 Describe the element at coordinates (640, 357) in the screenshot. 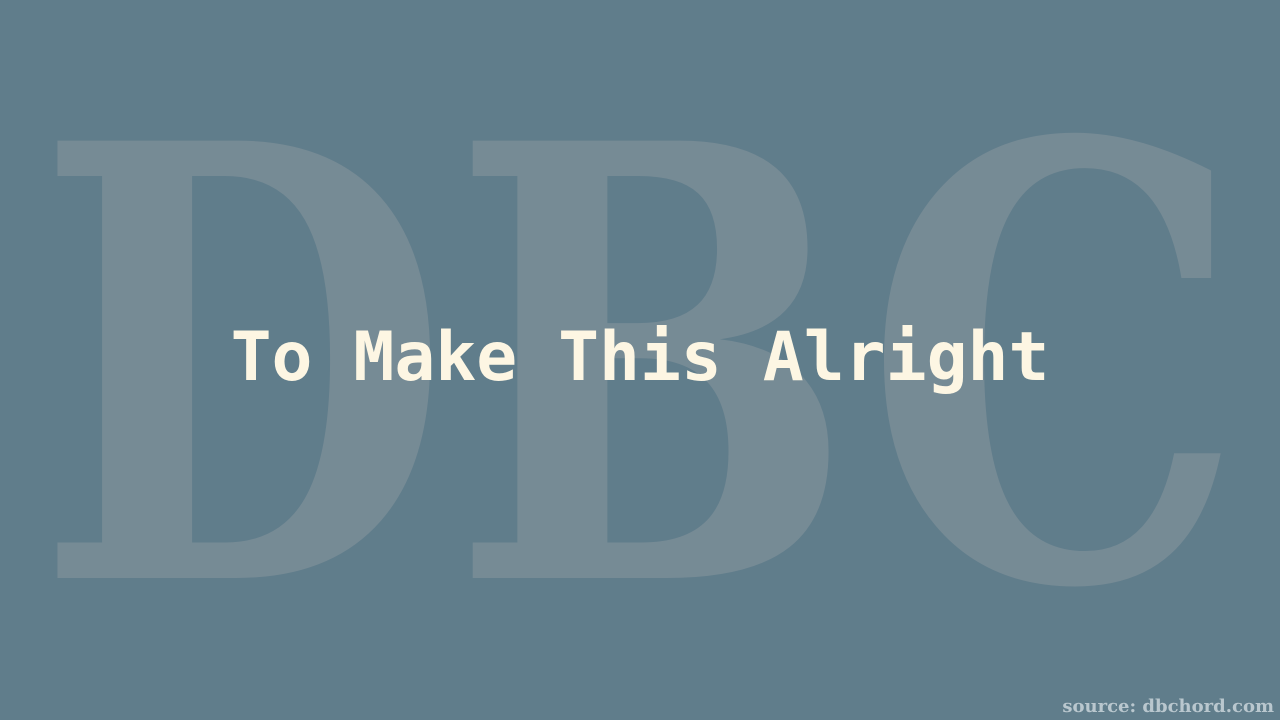

I see `song-title: To Make This Alright` at that location.